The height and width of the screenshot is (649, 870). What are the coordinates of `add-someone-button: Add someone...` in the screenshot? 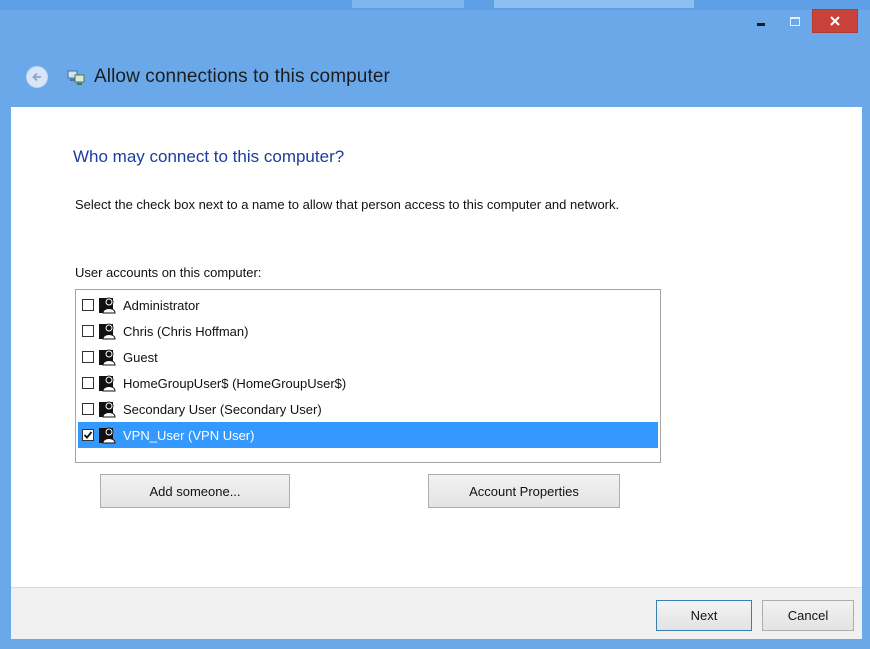 It's located at (195, 491).